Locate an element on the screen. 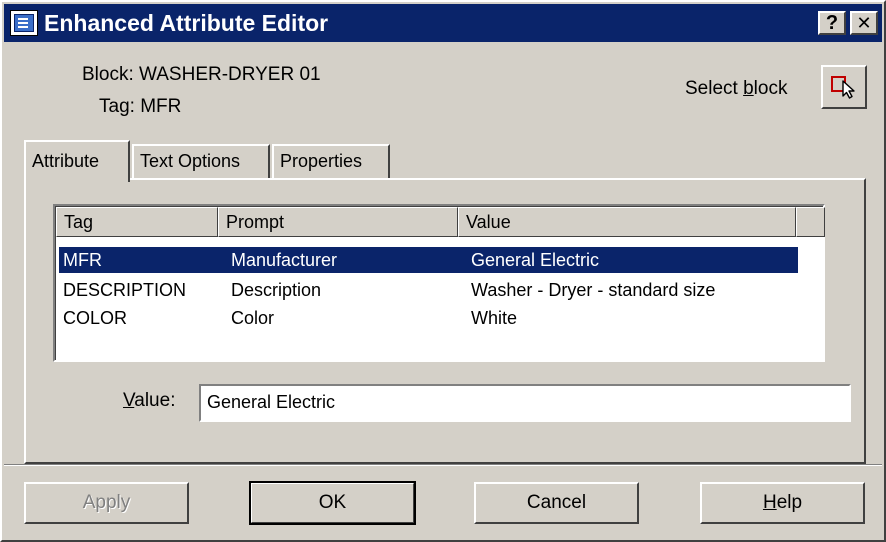 Image resolution: width=886 pixels, height=542 pixels. app-icon is located at coordinates (24, 23).